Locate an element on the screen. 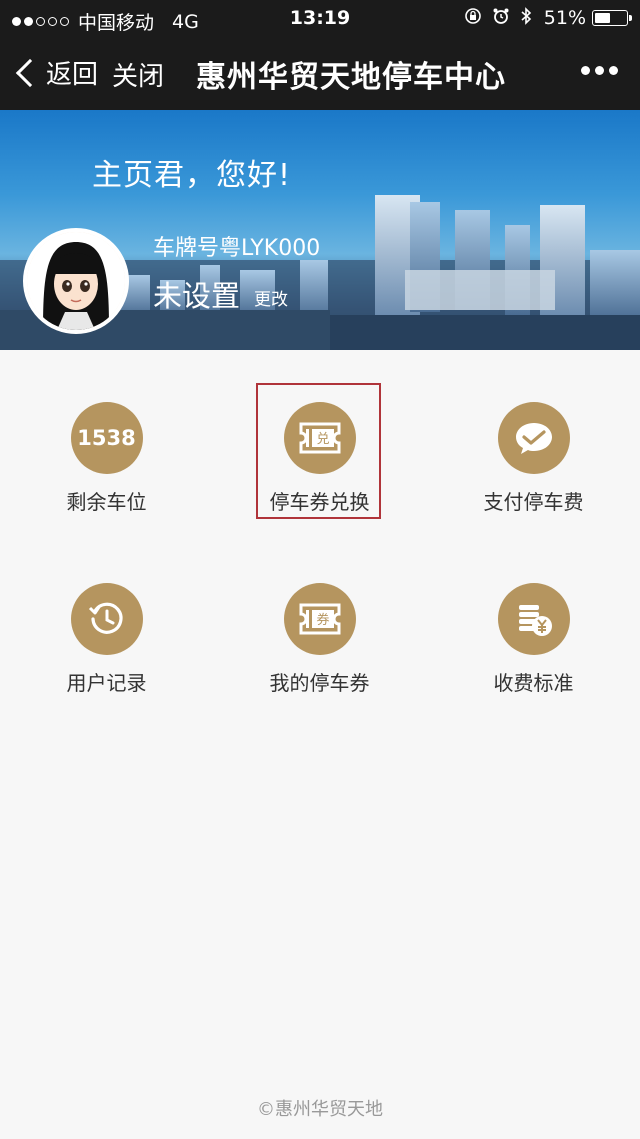 Image resolution: width=640 pixels, height=1139 pixels. back-label: 返回 is located at coordinates (72, 75).